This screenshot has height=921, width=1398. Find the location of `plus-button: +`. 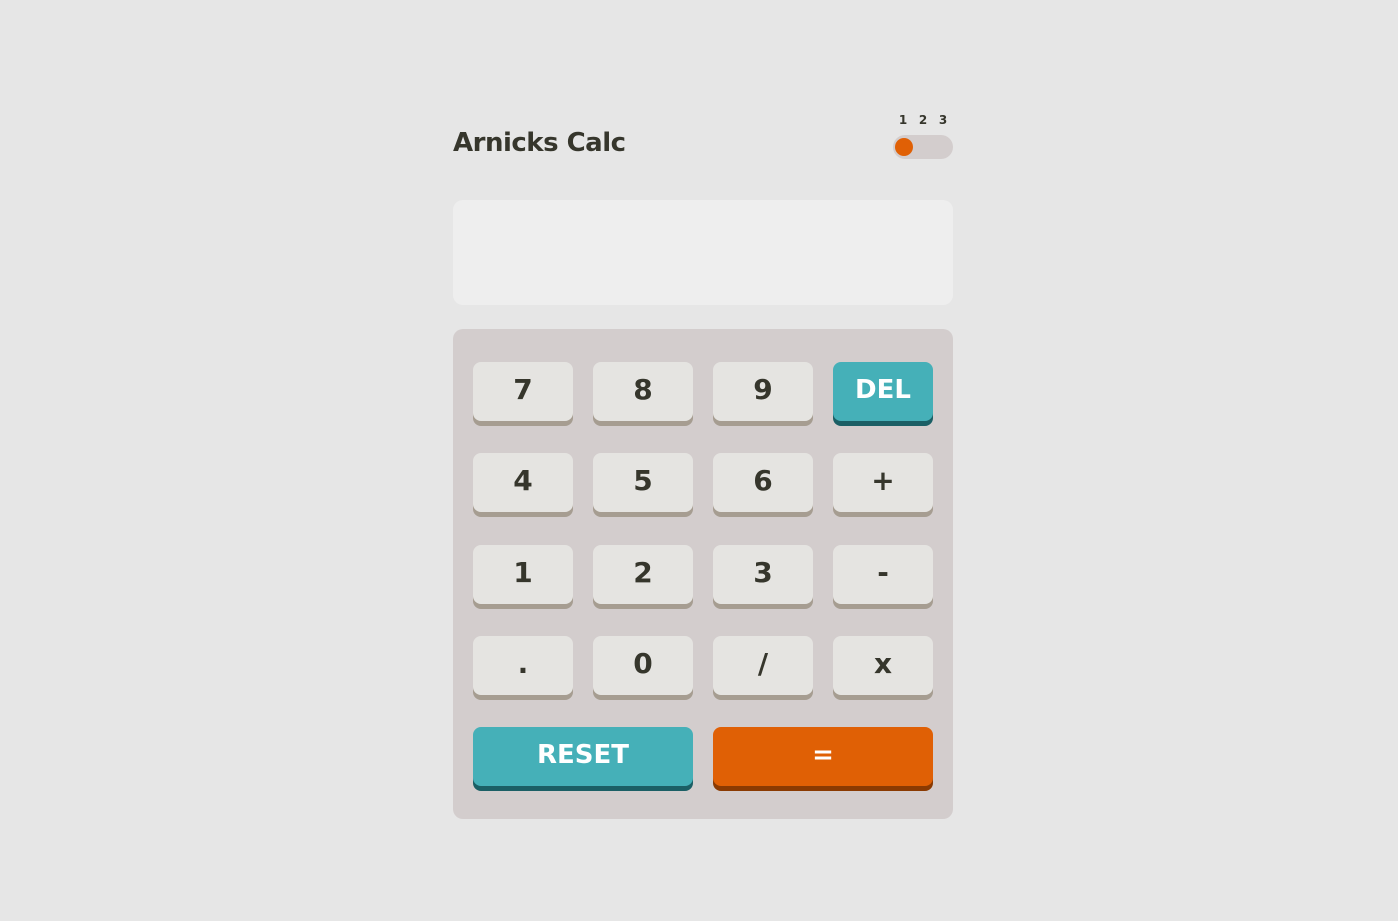

plus-button: + is located at coordinates (883, 482).